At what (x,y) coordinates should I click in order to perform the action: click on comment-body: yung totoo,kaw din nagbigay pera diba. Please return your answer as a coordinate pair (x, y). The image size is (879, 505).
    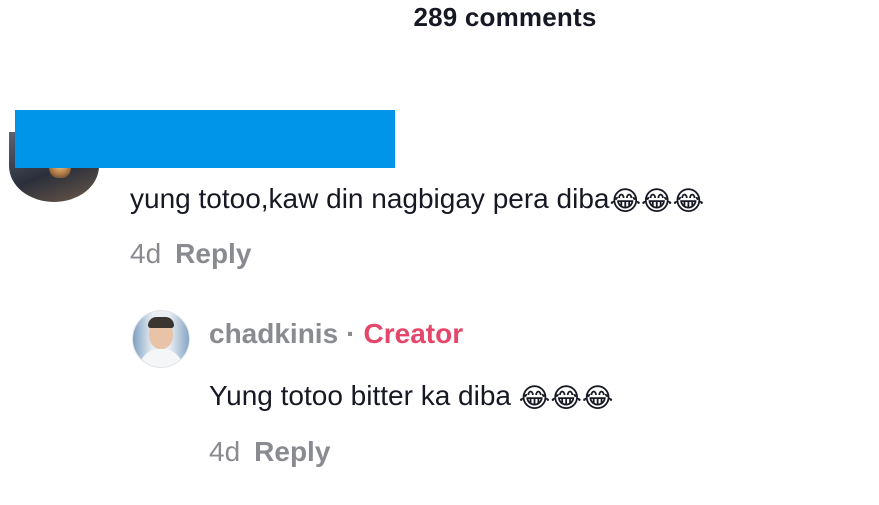
    Looking at the image, I should click on (370, 198).